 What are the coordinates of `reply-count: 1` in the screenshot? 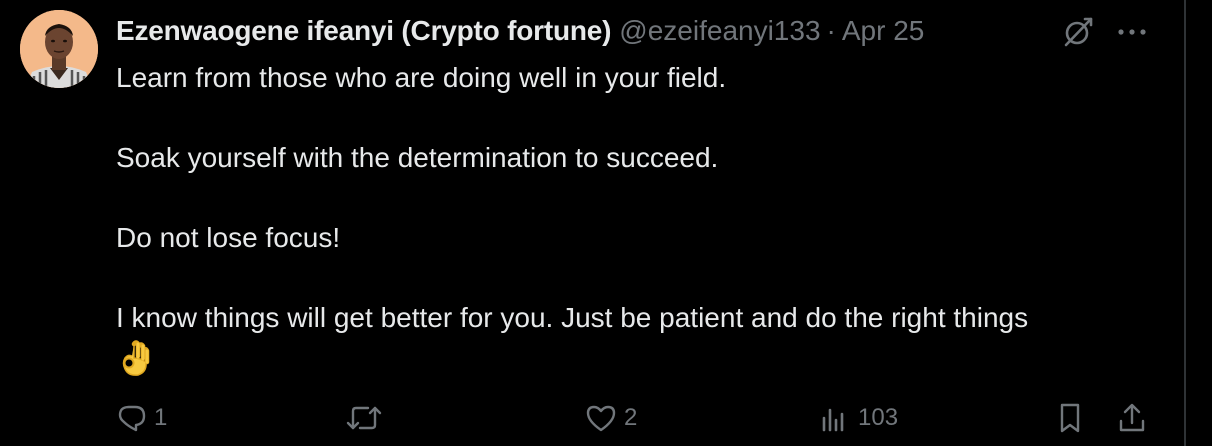 It's located at (161, 417).